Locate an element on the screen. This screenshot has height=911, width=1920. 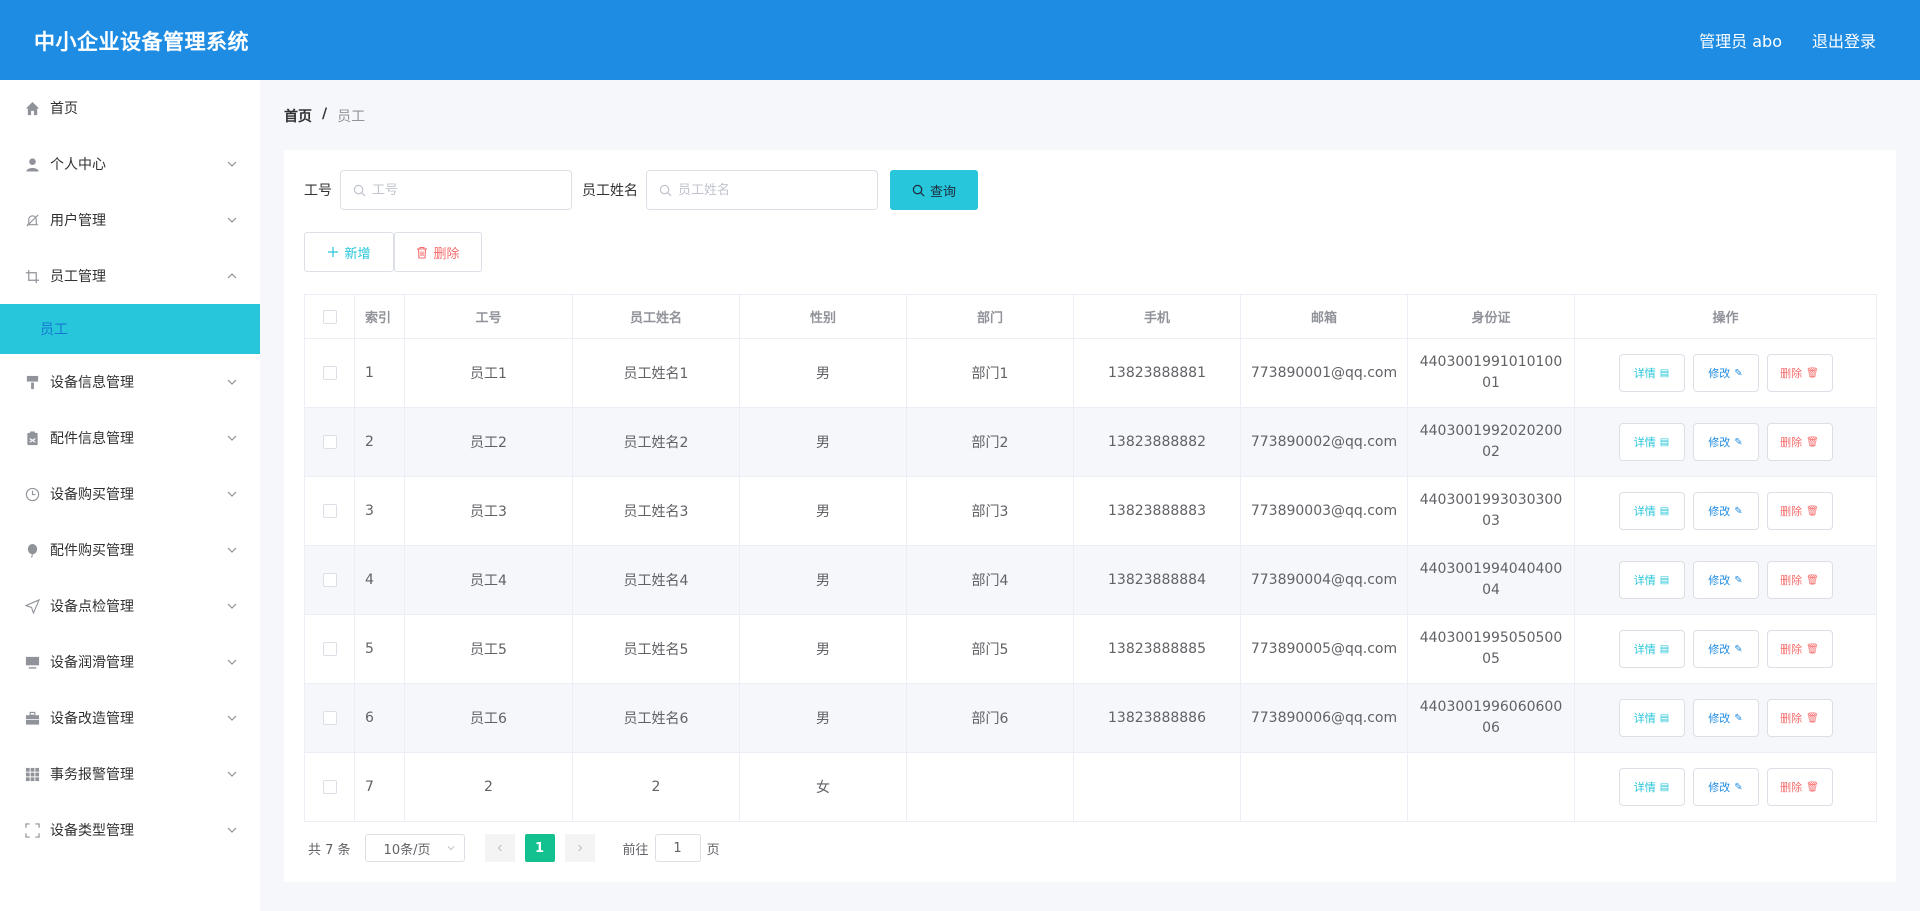
sidebar-item-device-purchase: 设备购买管理 is located at coordinates (130, 494).